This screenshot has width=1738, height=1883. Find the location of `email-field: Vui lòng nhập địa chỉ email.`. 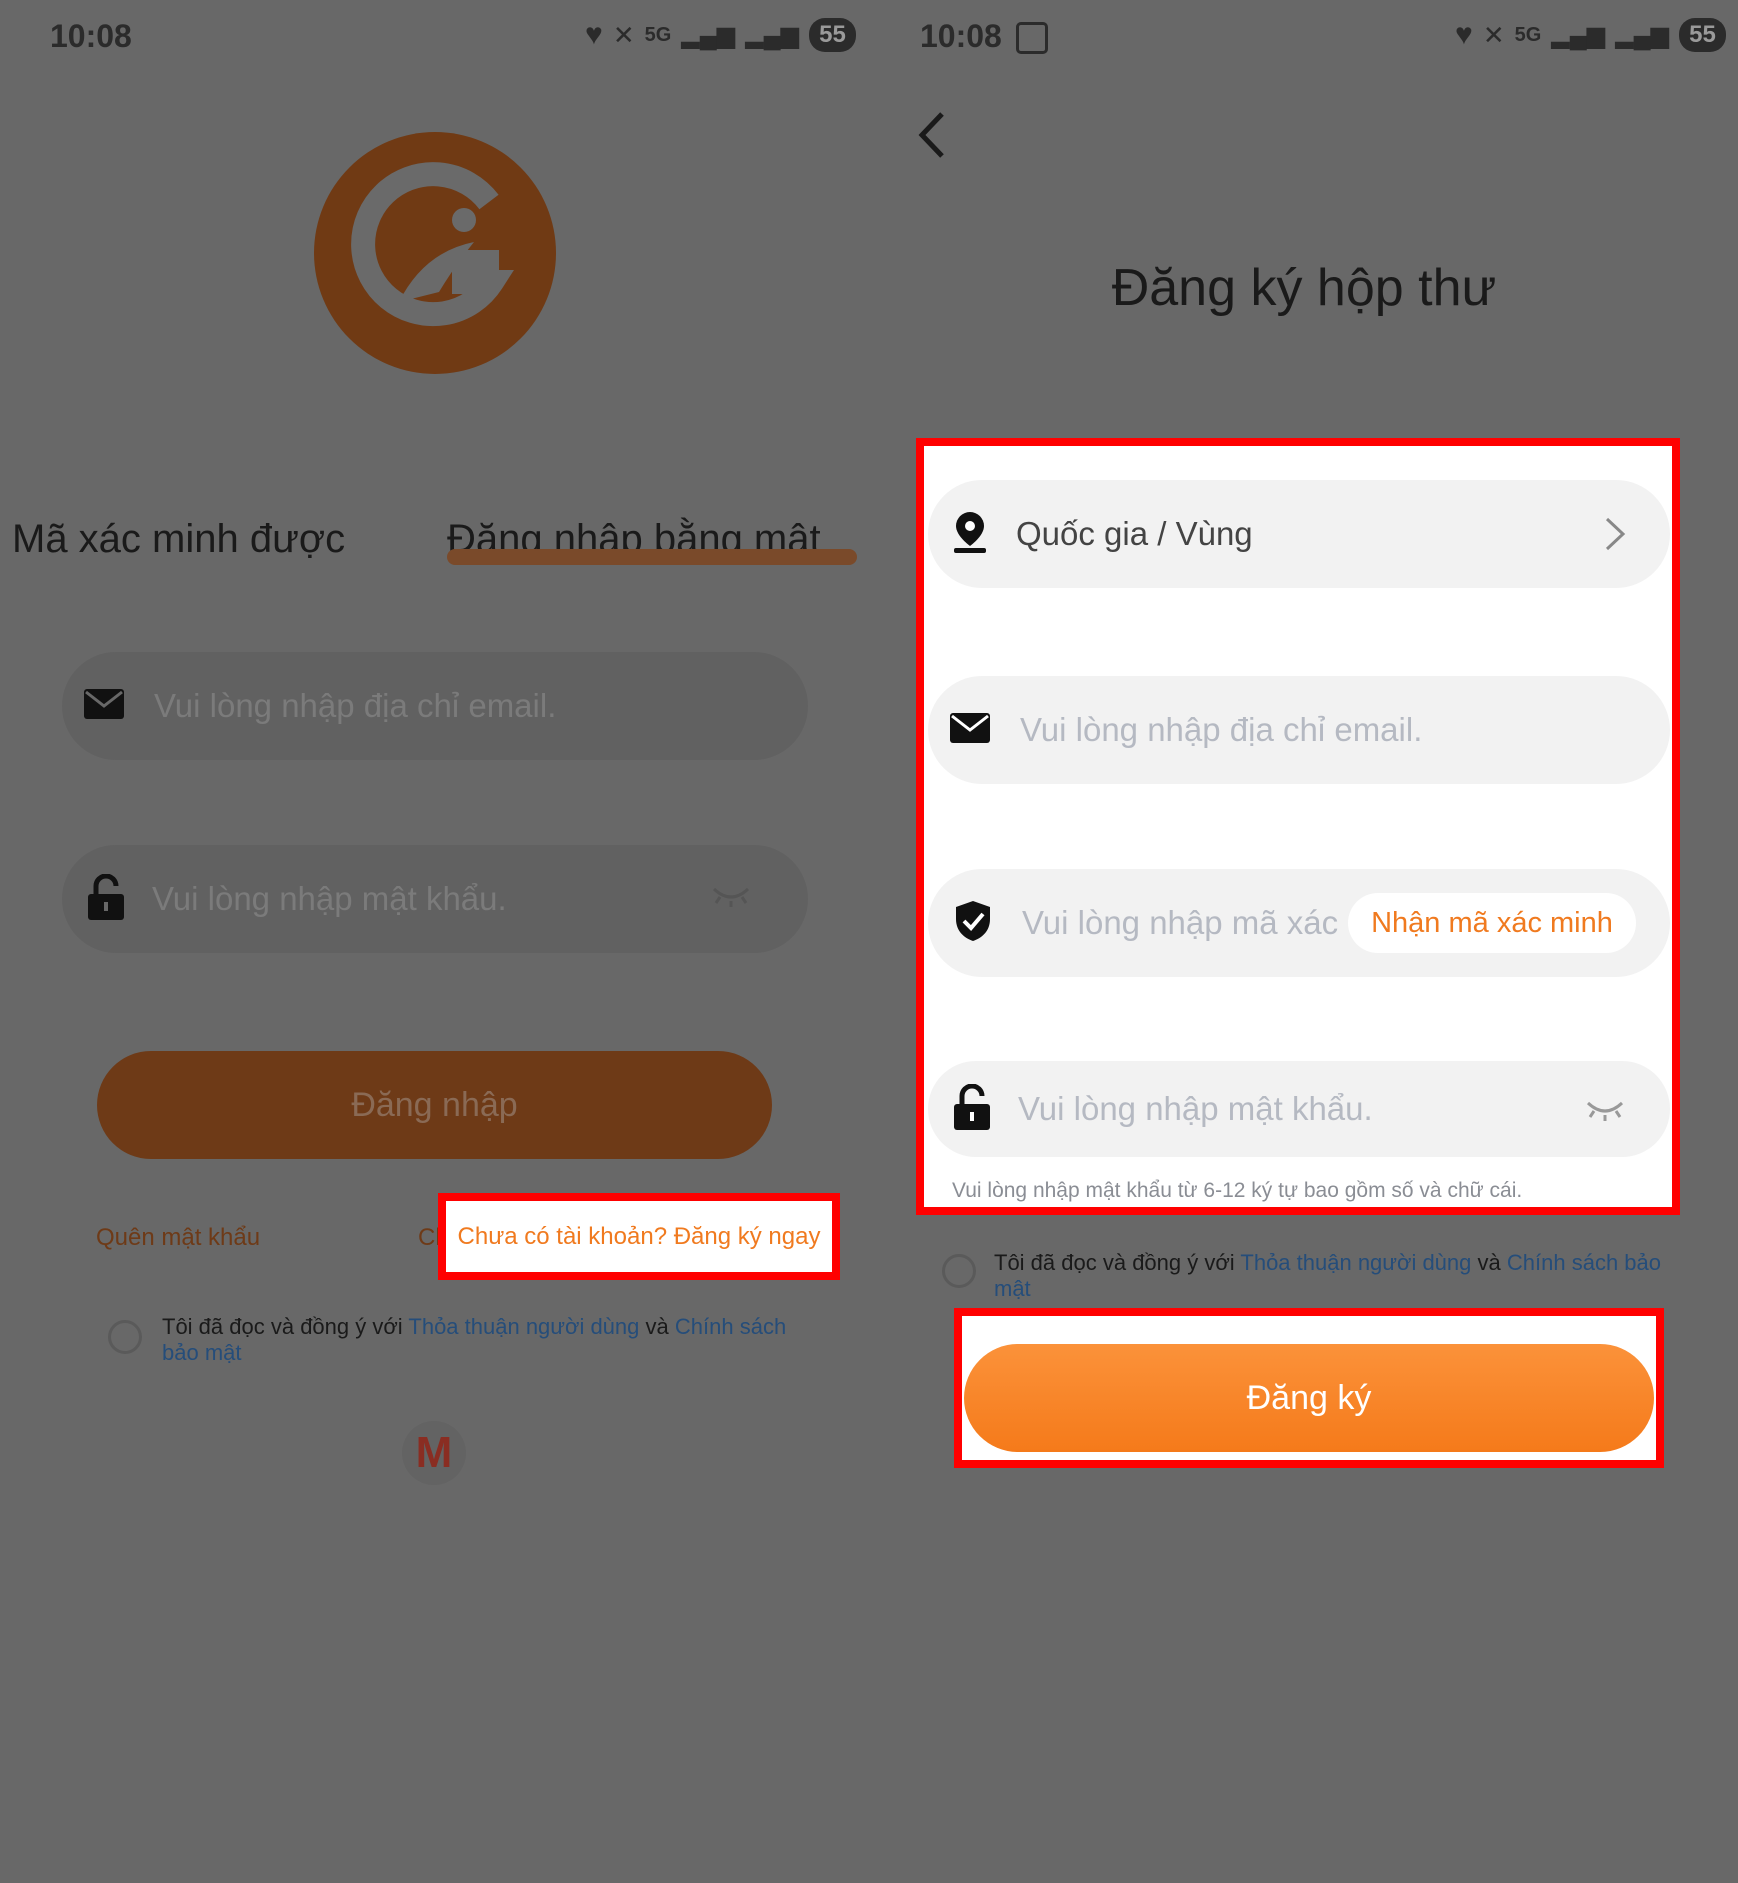

email-field: Vui lòng nhập địa chỉ email. is located at coordinates (435, 706).